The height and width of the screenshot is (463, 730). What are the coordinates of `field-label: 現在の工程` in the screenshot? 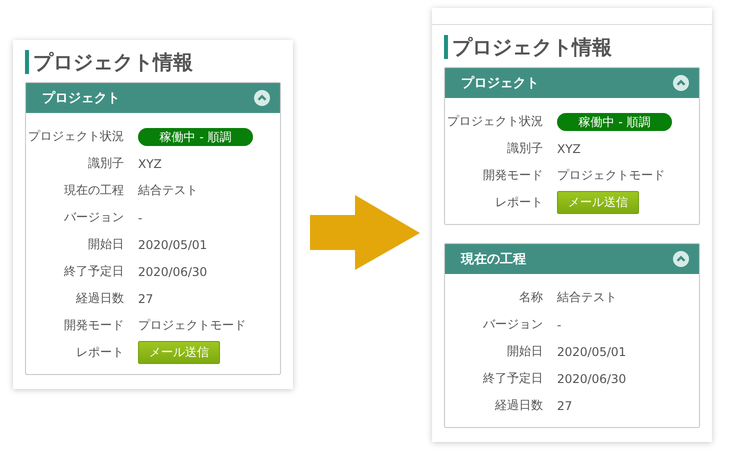 It's located at (94, 190).